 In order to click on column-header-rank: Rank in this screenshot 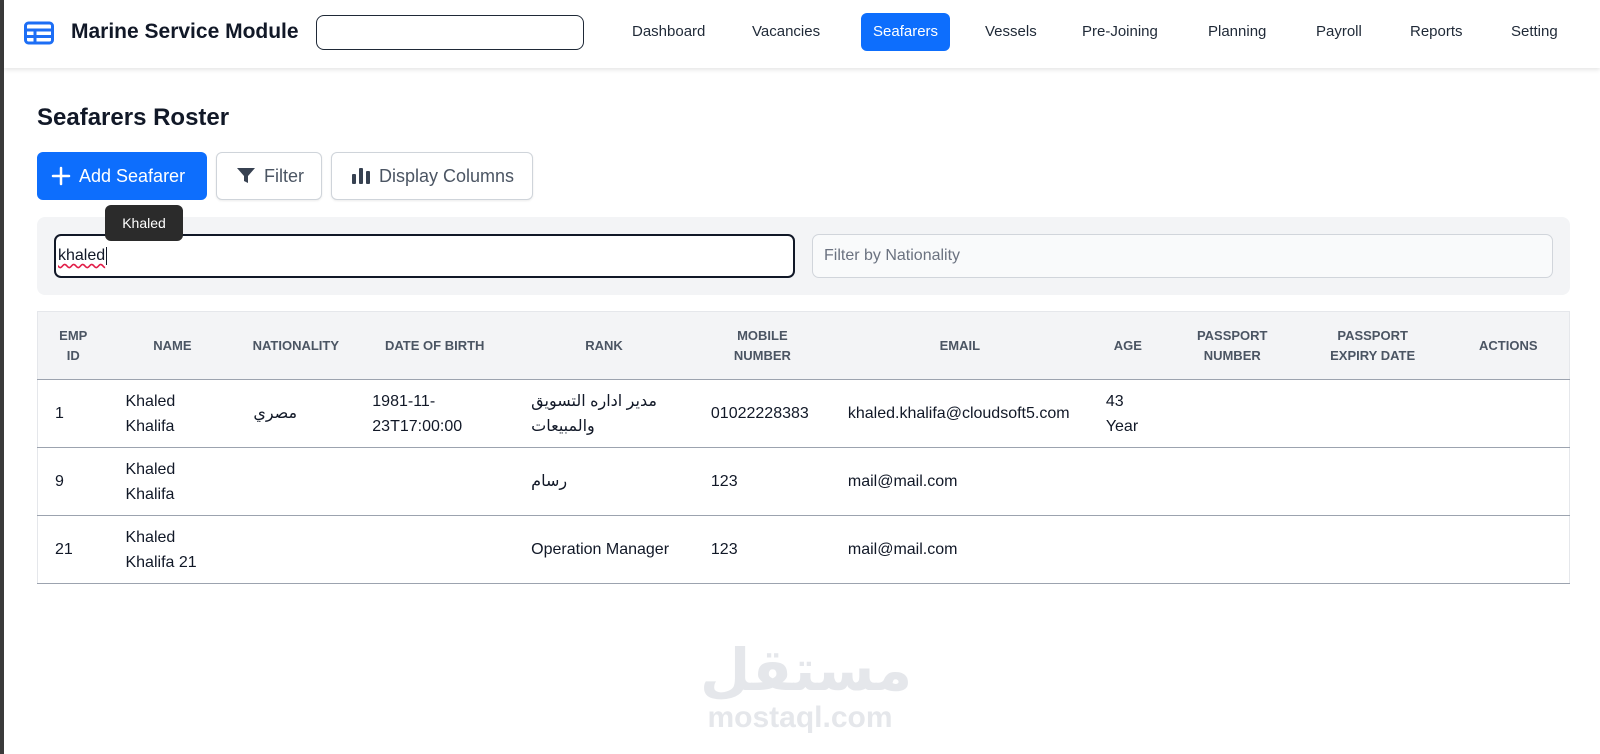, I will do `click(604, 345)`.